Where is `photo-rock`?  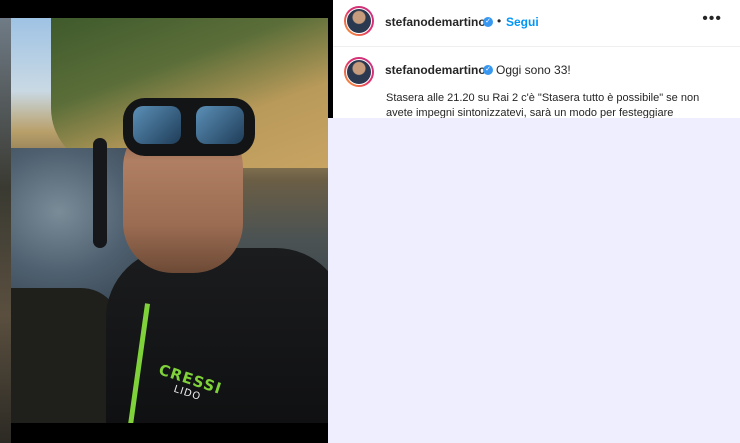
photo-rock is located at coordinates (66, 355).